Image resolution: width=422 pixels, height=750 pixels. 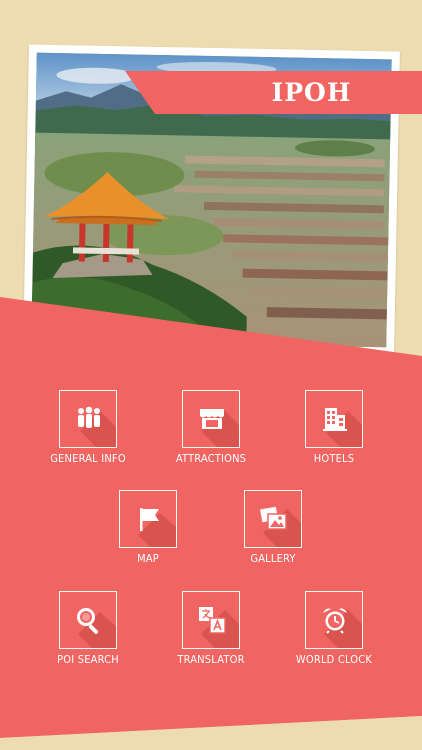 I want to click on menu-tile-attractions: ATTRACTIONS, so click(x=211, y=436).